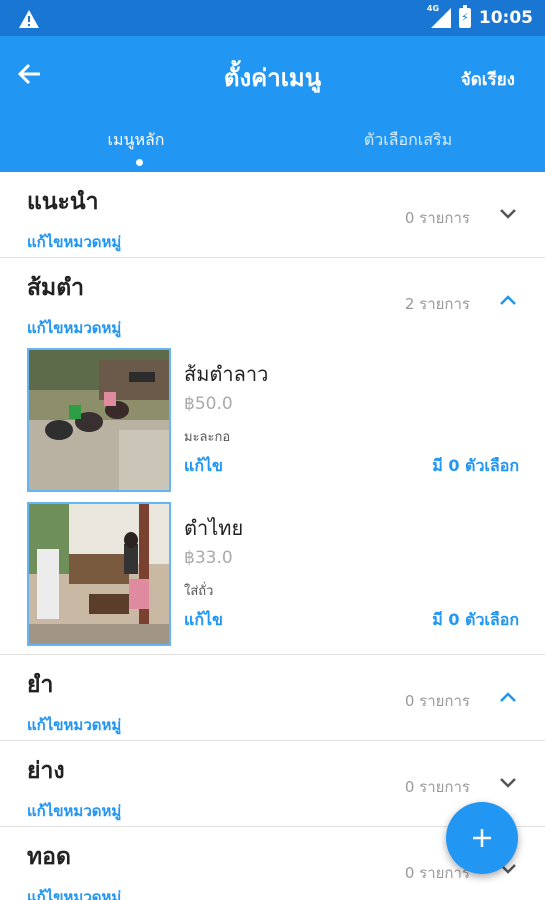 The height and width of the screenshot is (900, 545). I want to click on battery-charging-icon: ⚡, so click(464, 16).